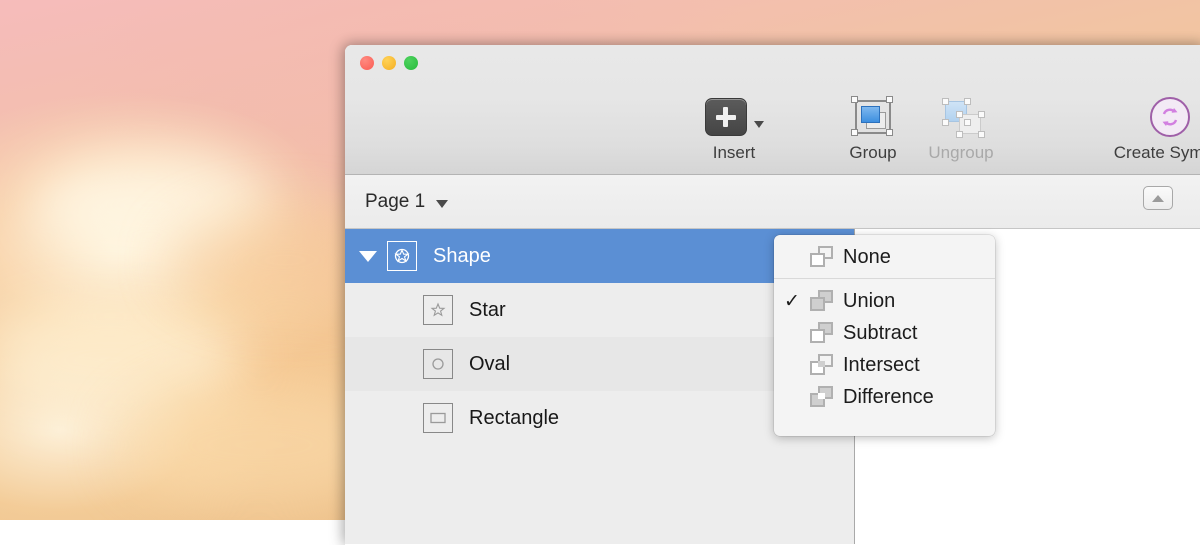  Describe the element at coordinates (402, 256) in the screenshot. I see `combined-shape-icon` at that location.